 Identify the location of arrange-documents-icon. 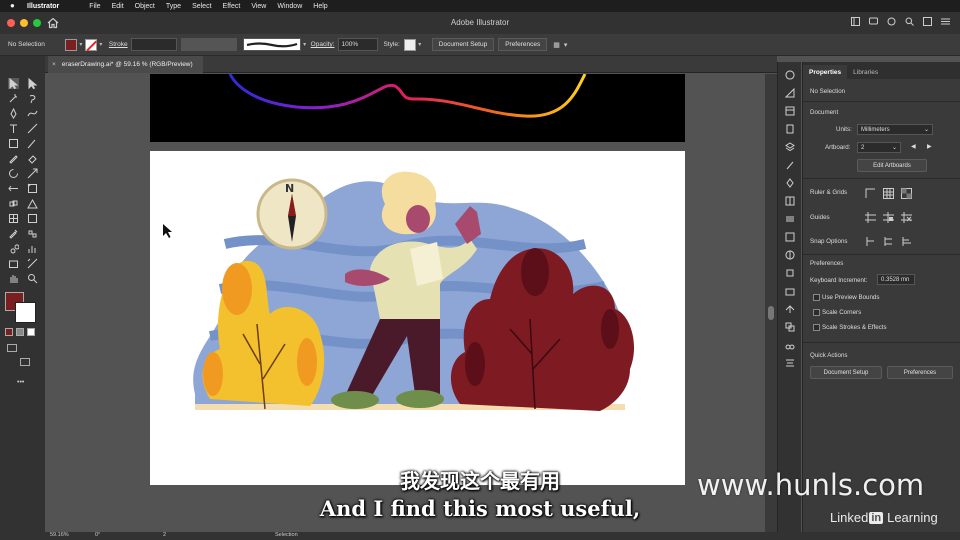
(855, 21).